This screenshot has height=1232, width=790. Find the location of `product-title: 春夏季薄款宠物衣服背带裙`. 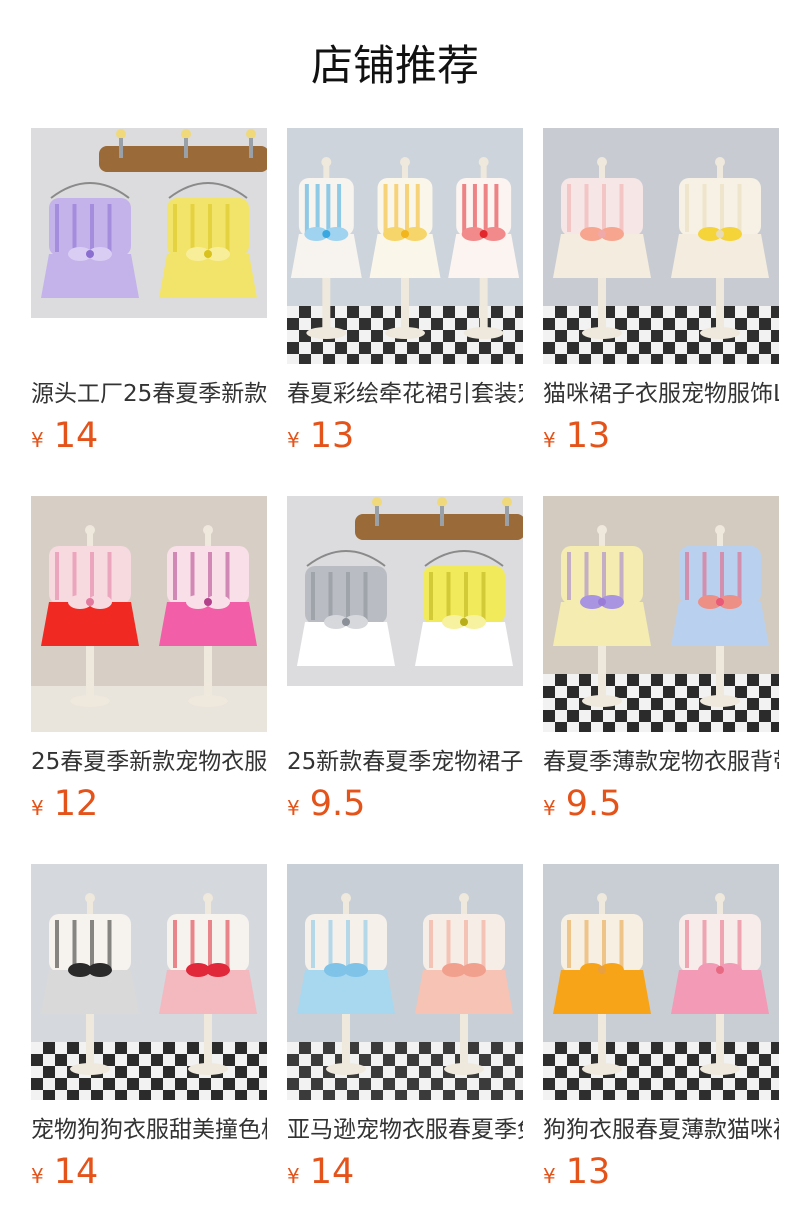

product-title: 春夏季薄款宠物衣服背带裙 is located at coordinates (661, 762).